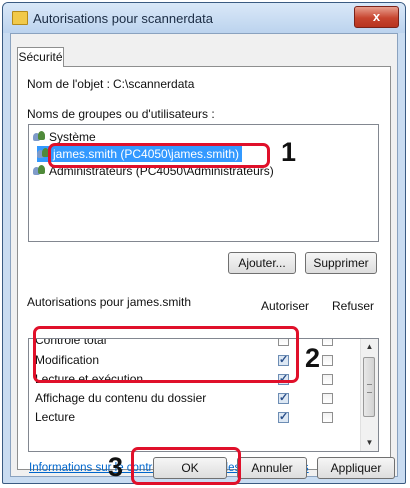  What do you see at coordinates (356, 468) in the screenshot?
I see `apply-button: Appliquer` at bounding box center [356, 468].